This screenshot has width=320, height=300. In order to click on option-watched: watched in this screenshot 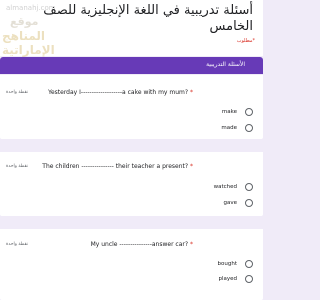, I will do `click(223, 188)`.